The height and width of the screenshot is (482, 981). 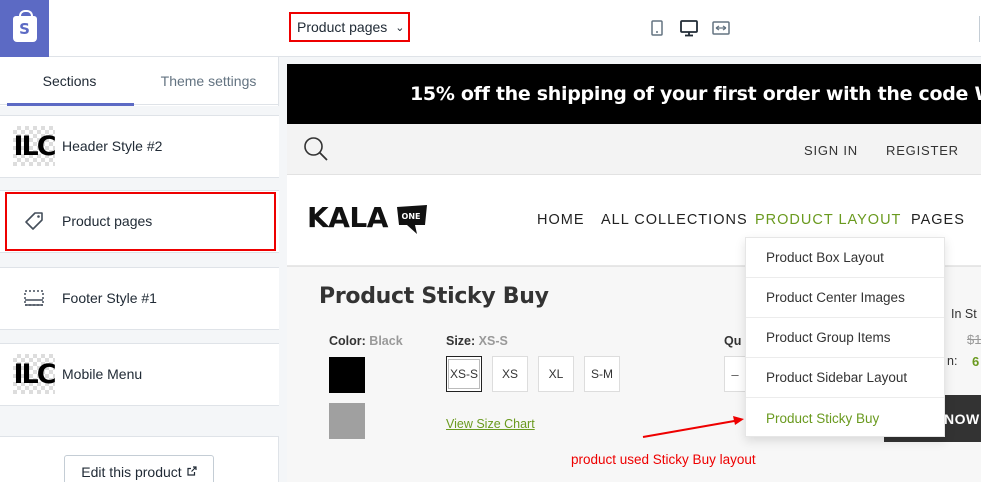 I want to click on nav-product-layout: PRODUCT LAYOUT, so click(x=828, y=220).